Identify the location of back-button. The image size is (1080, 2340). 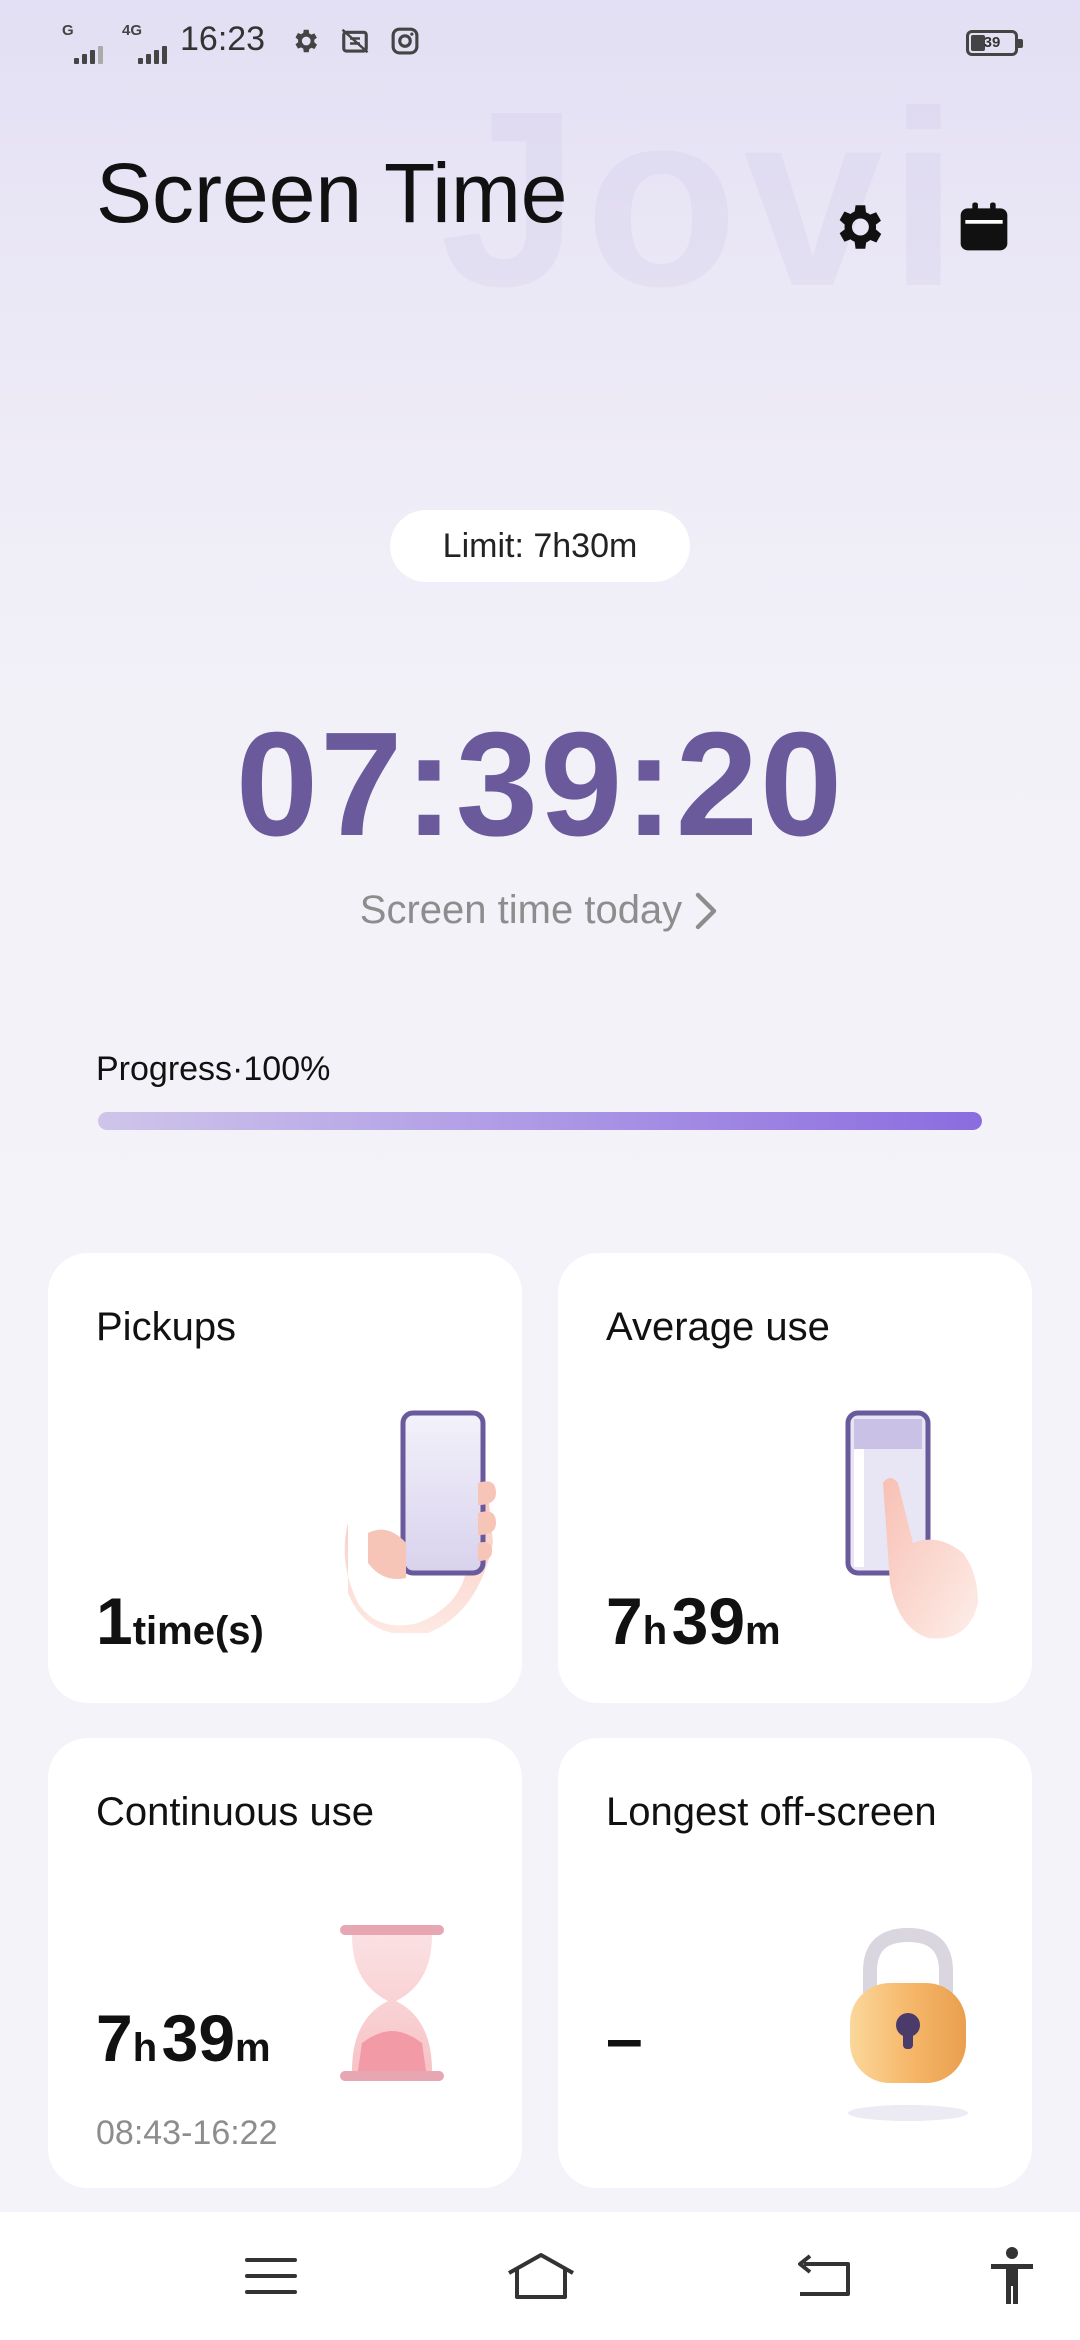
(824, 2276).